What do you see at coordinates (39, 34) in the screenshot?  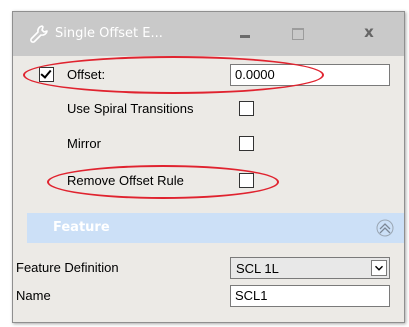 I see `wrench-icon` at bounding box center [39, 34].